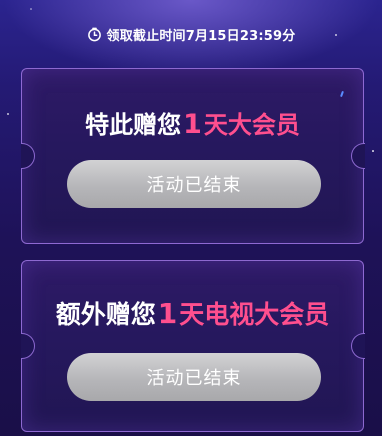  Describe the element at coordinates (201, 36) in the screenshot. I see `deadline-text: 领取截止时间7月15日23:59分` at that location.